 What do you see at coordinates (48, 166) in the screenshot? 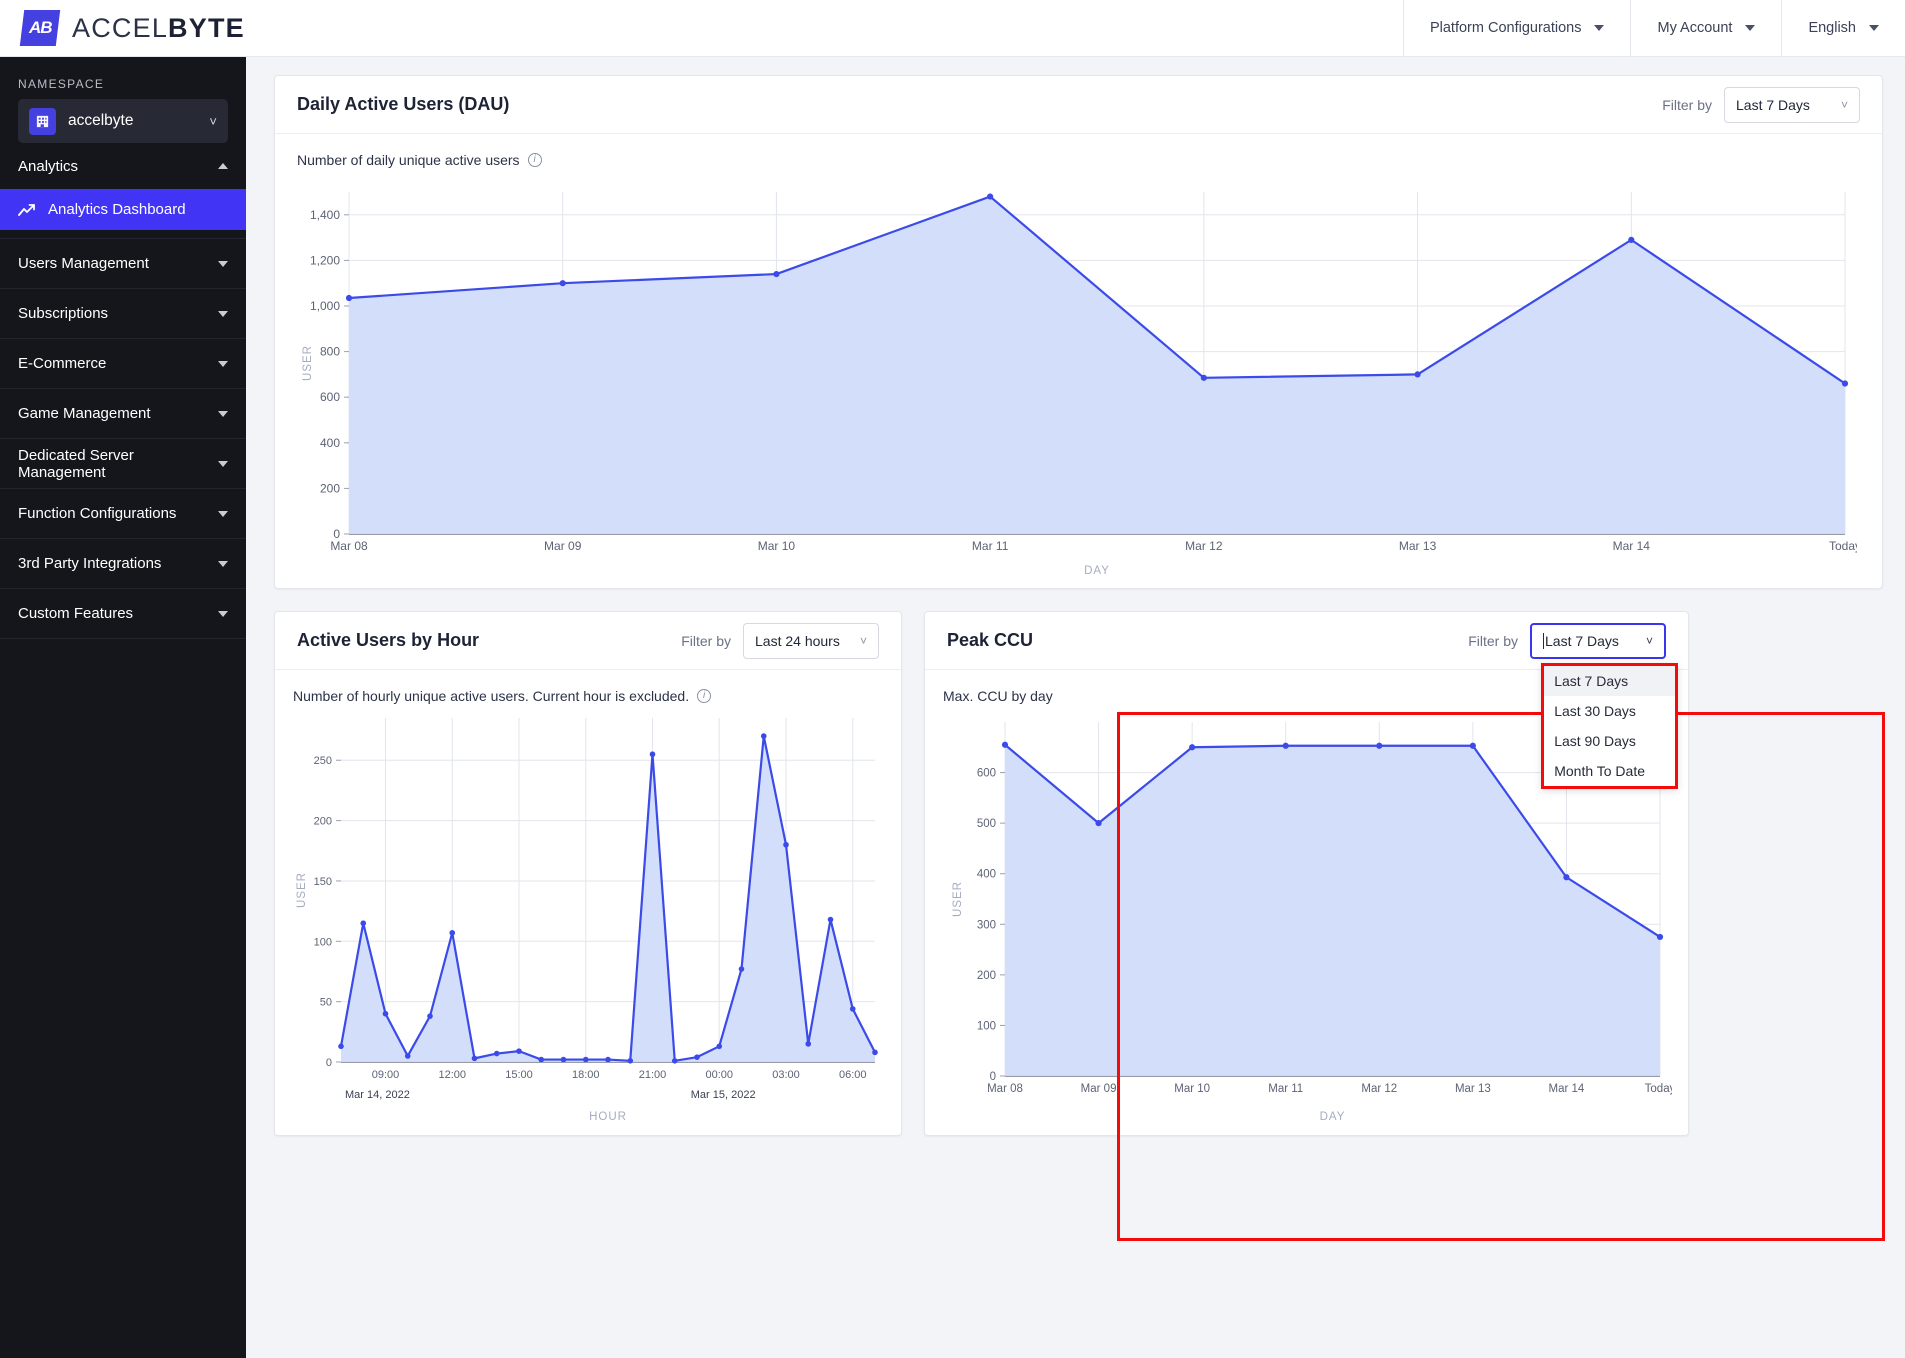
I see `sidebar-section-analytics-label: Analytics` at bounding box center [48, 166].